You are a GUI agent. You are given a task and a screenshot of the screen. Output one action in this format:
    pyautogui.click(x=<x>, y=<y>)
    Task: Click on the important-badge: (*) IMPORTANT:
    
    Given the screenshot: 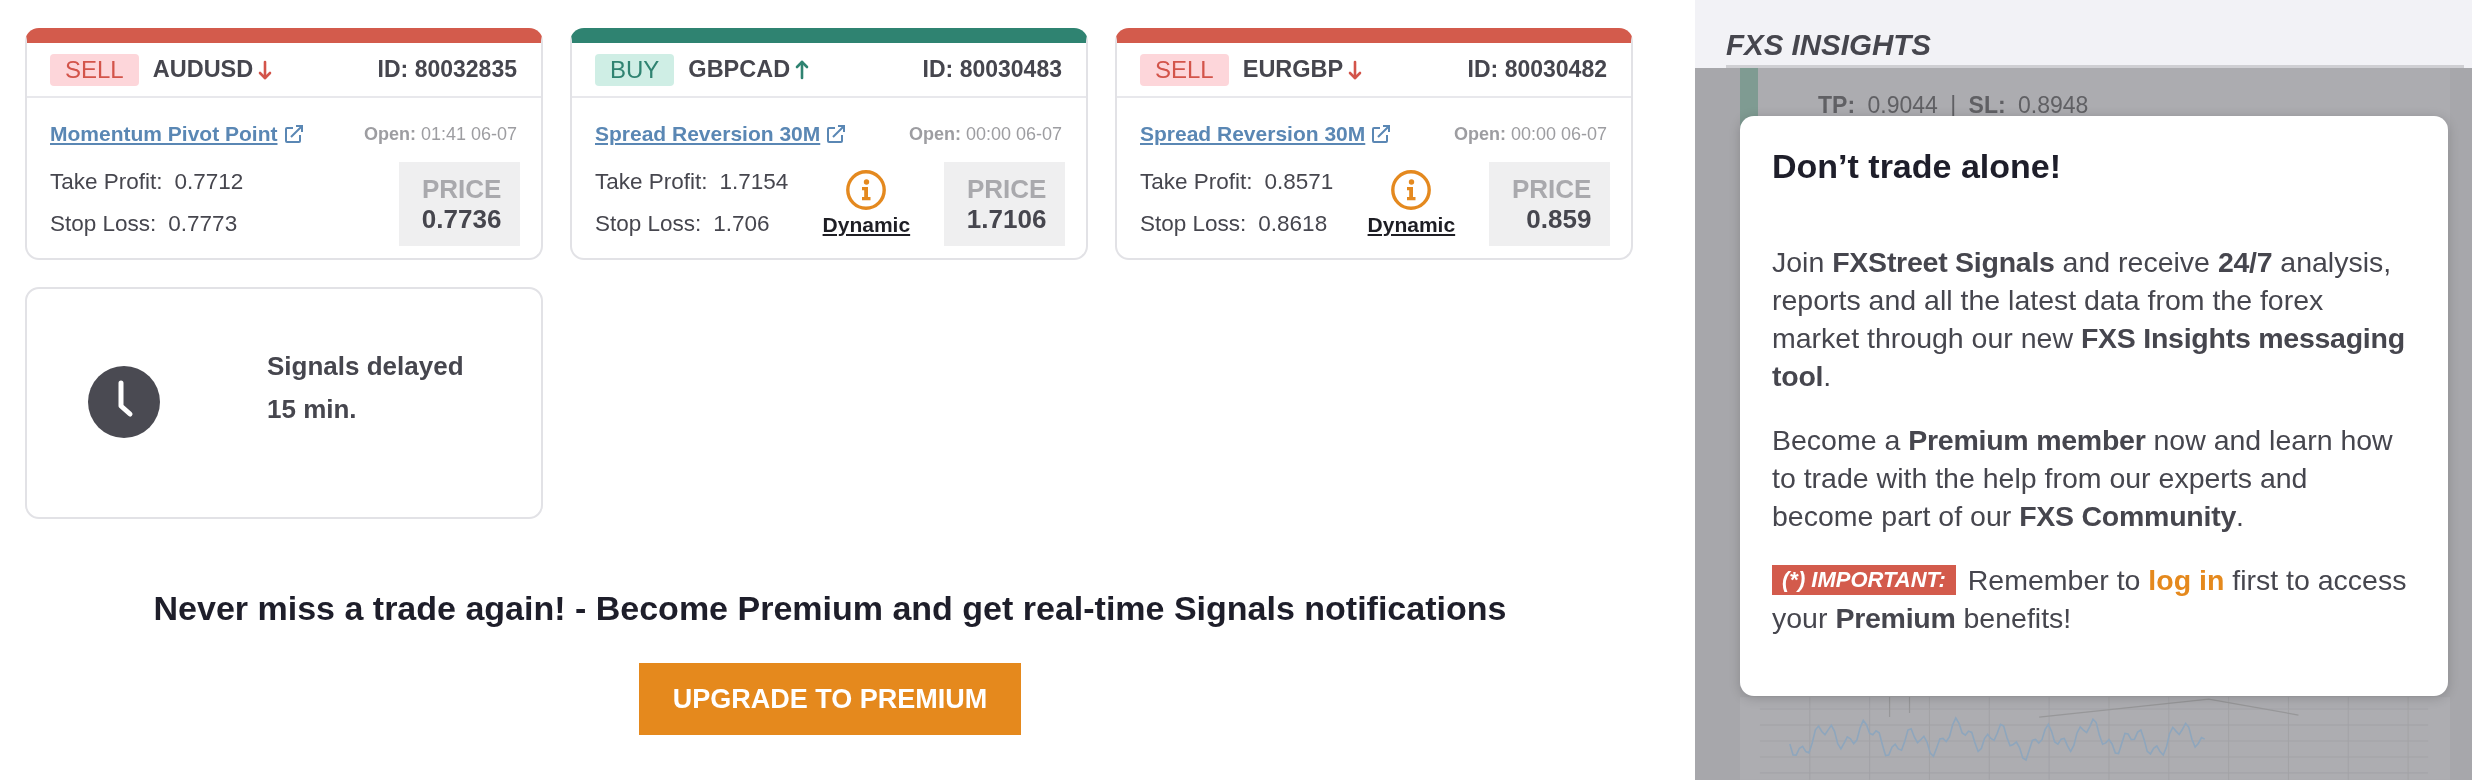 What is the action you would take?
    pyautogui.click(x=1864, y=580)
    